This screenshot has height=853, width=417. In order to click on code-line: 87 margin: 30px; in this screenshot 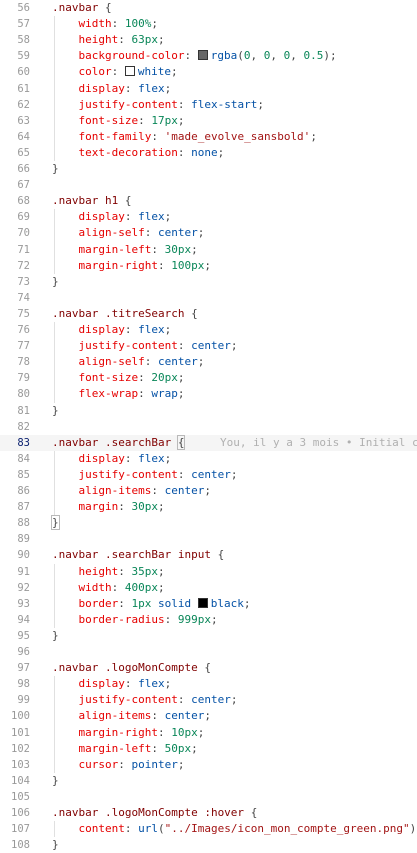, I will do `click(208, 507)`.